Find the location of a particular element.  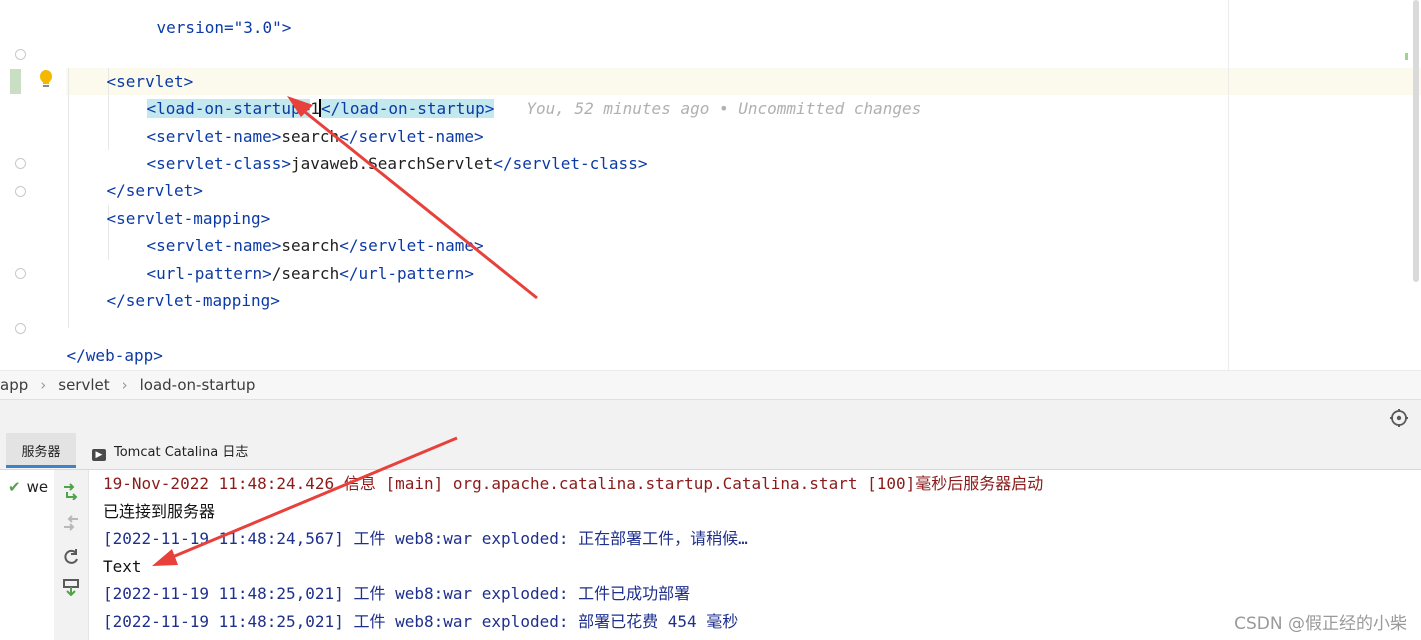

settings-icon is located at coordinates (1399, 418).